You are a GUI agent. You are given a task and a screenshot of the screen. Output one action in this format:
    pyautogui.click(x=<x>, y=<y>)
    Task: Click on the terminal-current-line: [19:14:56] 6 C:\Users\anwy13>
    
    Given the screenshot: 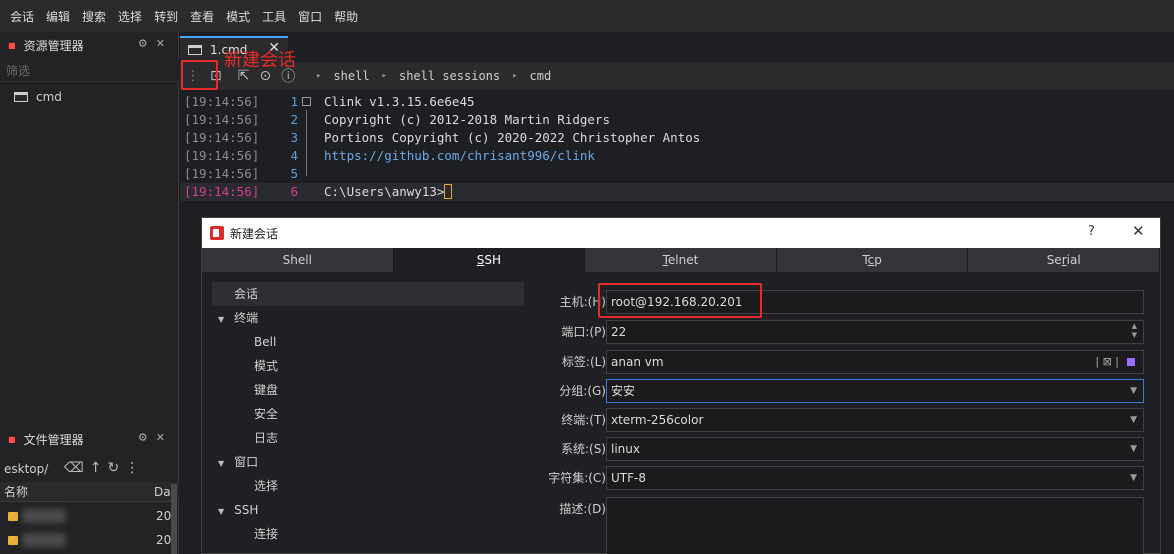 What is the action you would take?
    pyautogui.click(x=677, y=192)
    